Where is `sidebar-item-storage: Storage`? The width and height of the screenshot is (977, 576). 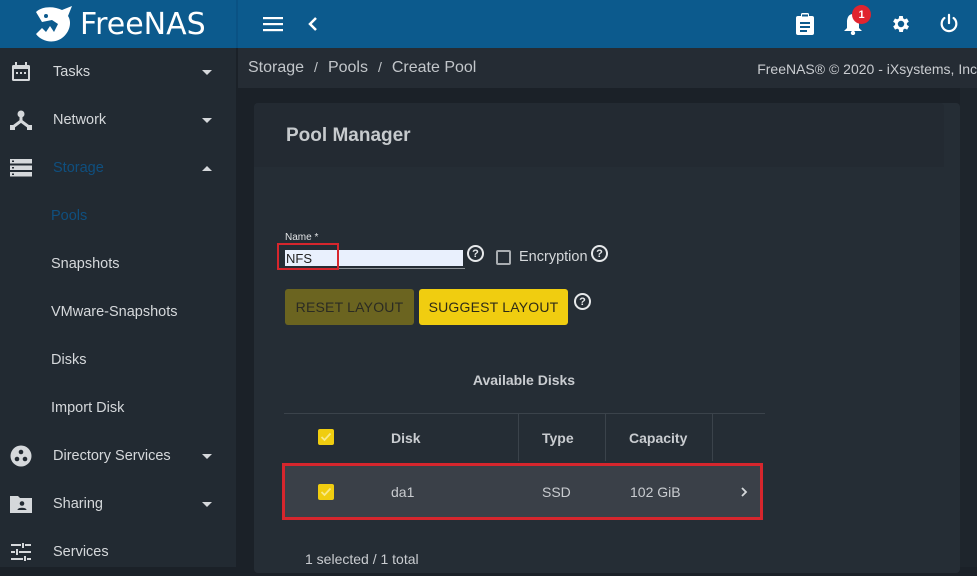 sidebar-item-storage: Storage is located at coordinates (118, 168).